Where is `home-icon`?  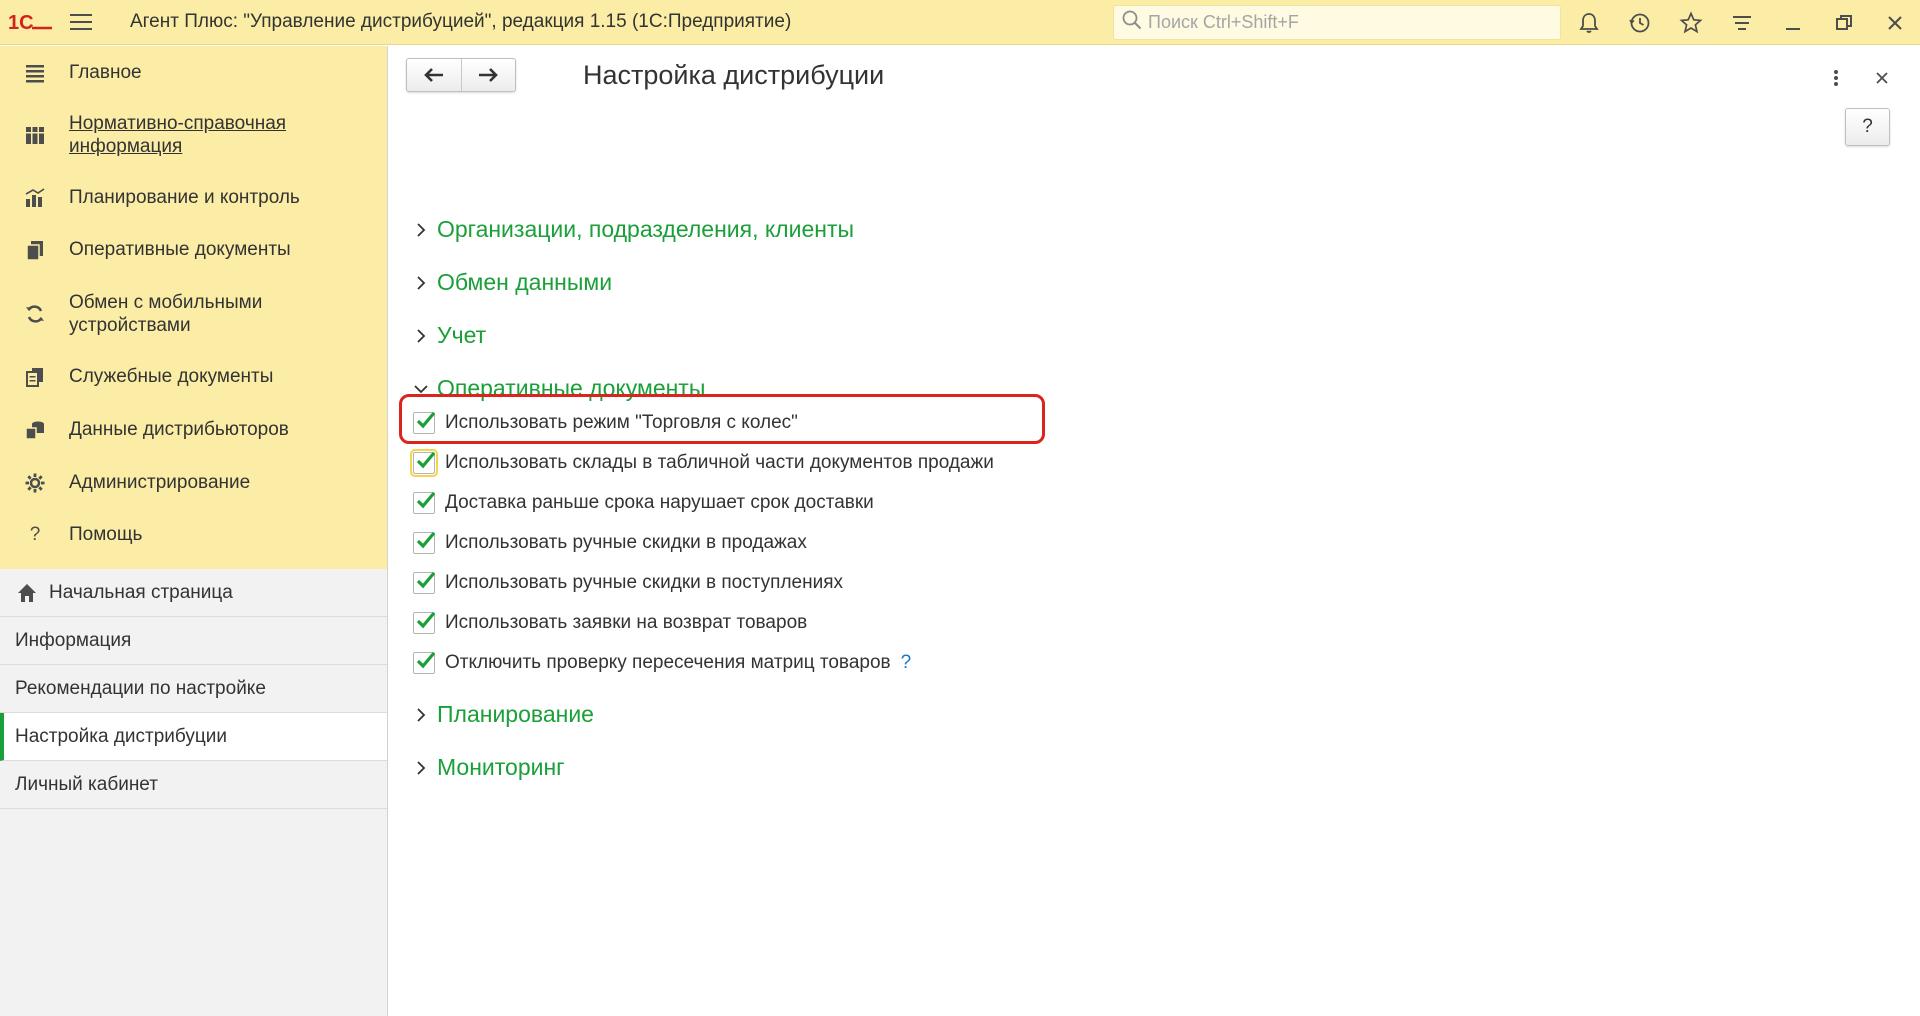
home-icon is located at coordinates (27, 592).